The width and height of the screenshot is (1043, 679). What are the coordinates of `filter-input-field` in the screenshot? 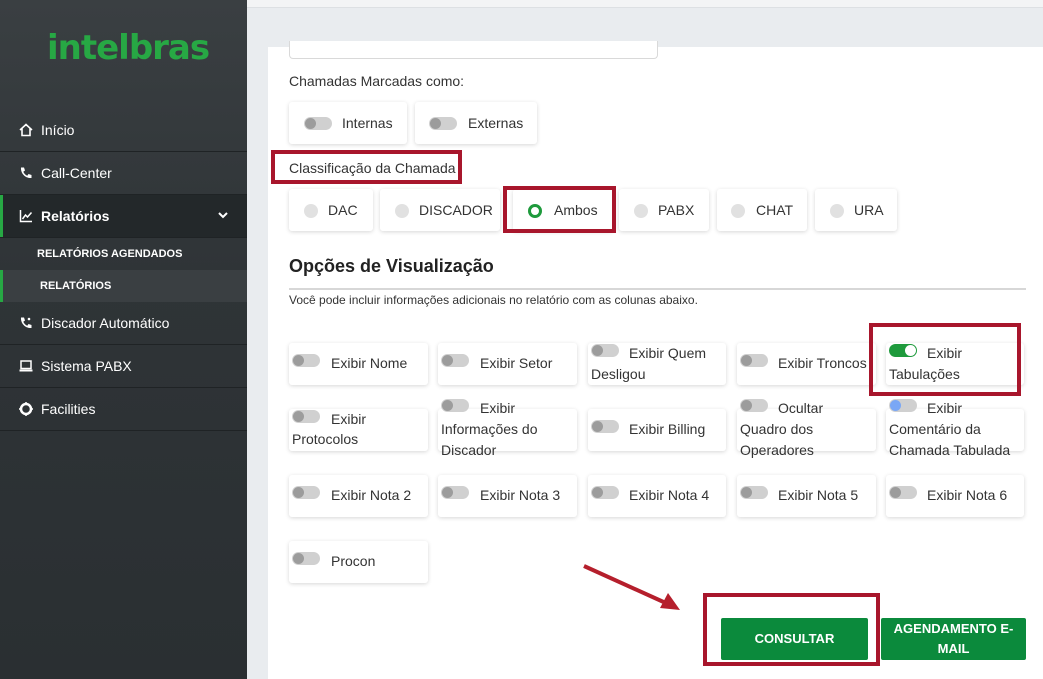 It's located at (473, 50).